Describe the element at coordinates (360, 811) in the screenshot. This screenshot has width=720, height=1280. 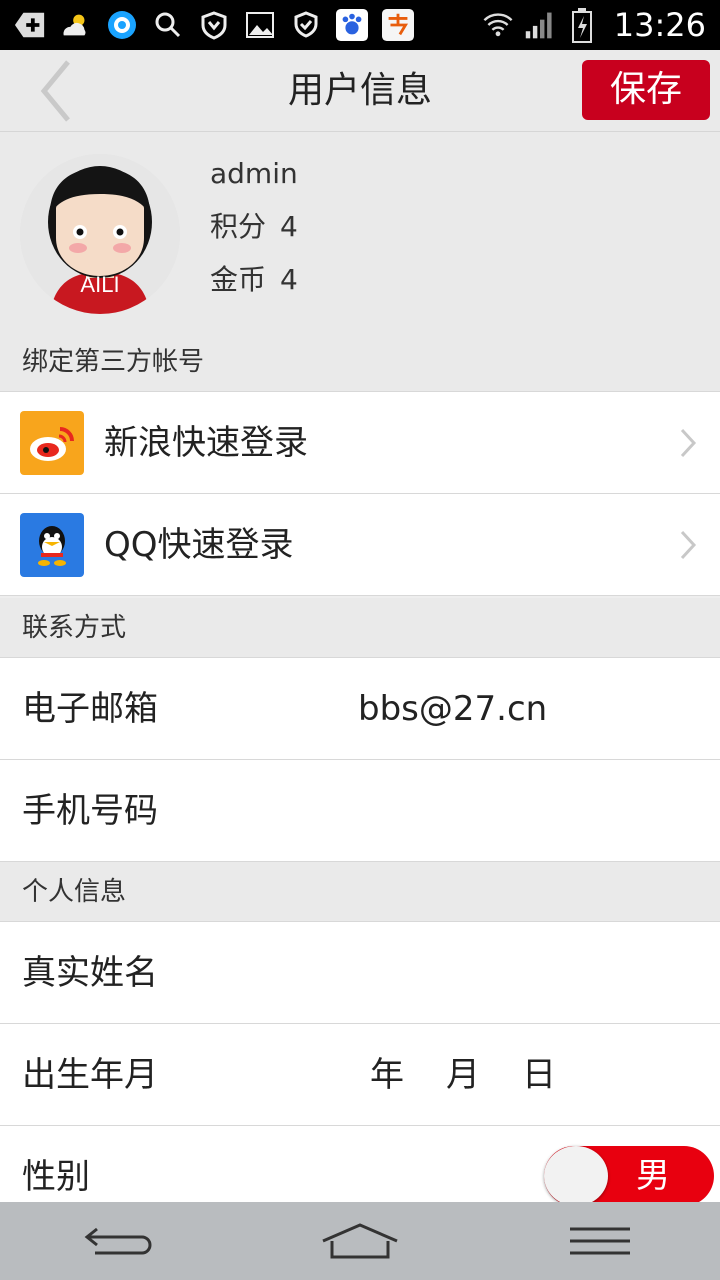
I see `phone-row: 手机号码` at that location.